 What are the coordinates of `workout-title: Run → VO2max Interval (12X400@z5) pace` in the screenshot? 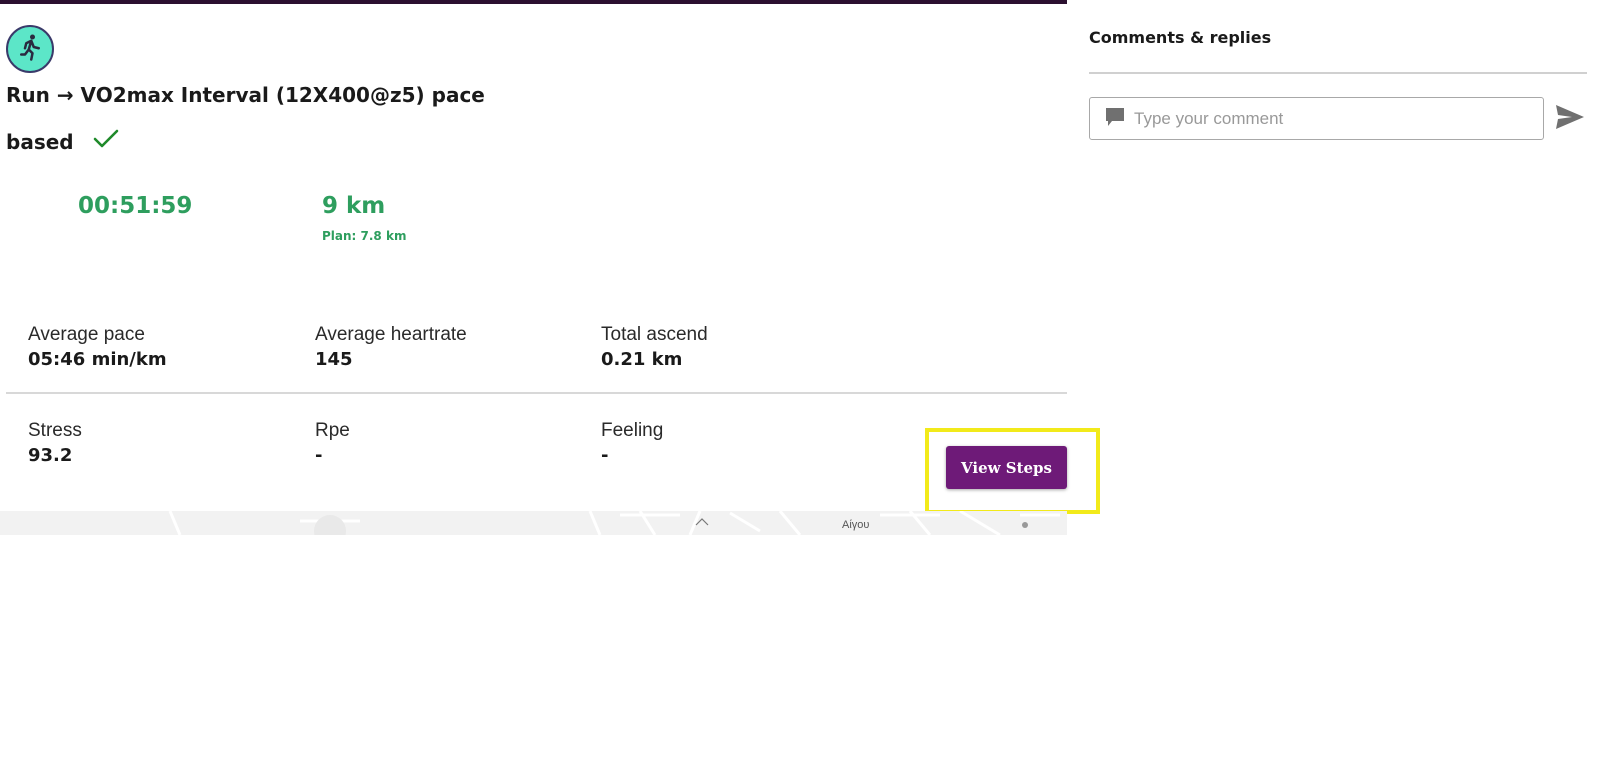 It's located at (245, 95).